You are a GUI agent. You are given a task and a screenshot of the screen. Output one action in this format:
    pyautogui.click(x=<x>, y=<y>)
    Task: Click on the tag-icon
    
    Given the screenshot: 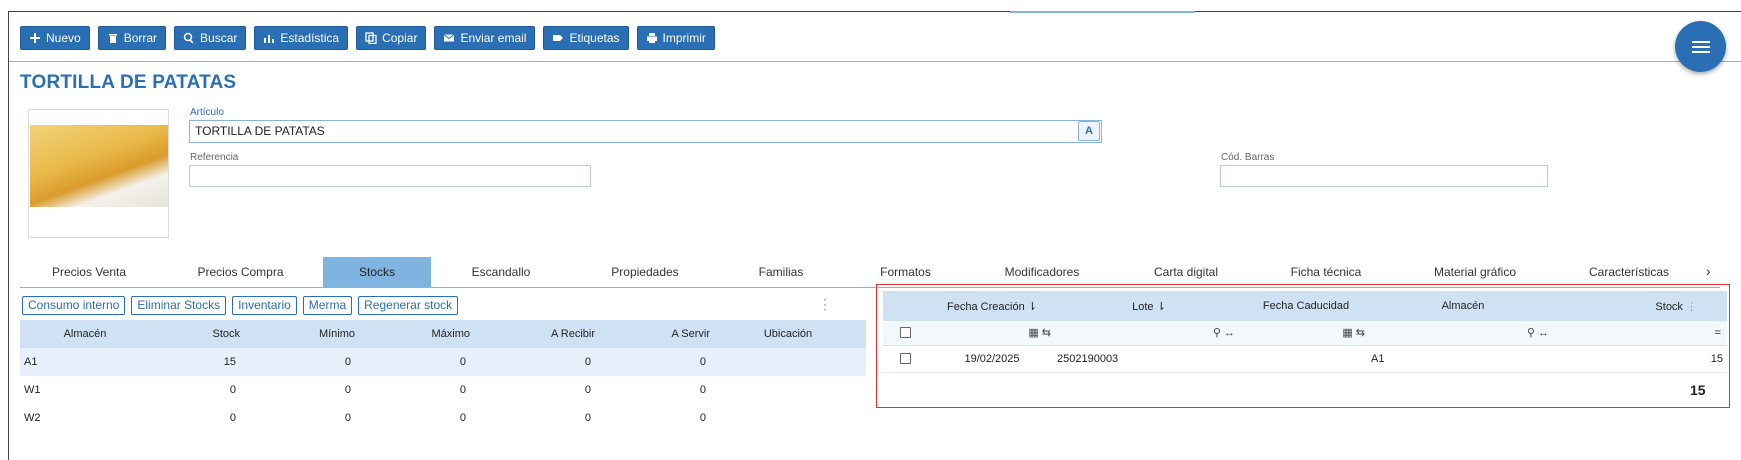 What is the action you would take?
    pyautogui.click(x=558, y=38)
    